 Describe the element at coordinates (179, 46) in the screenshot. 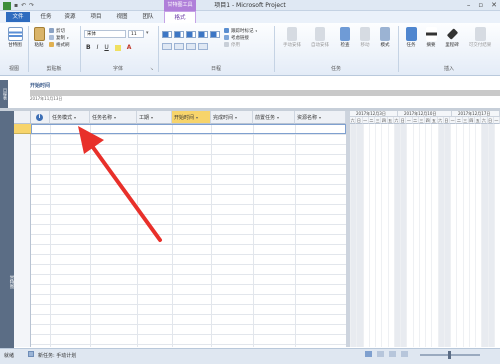

I see `indent-icon` at that location.